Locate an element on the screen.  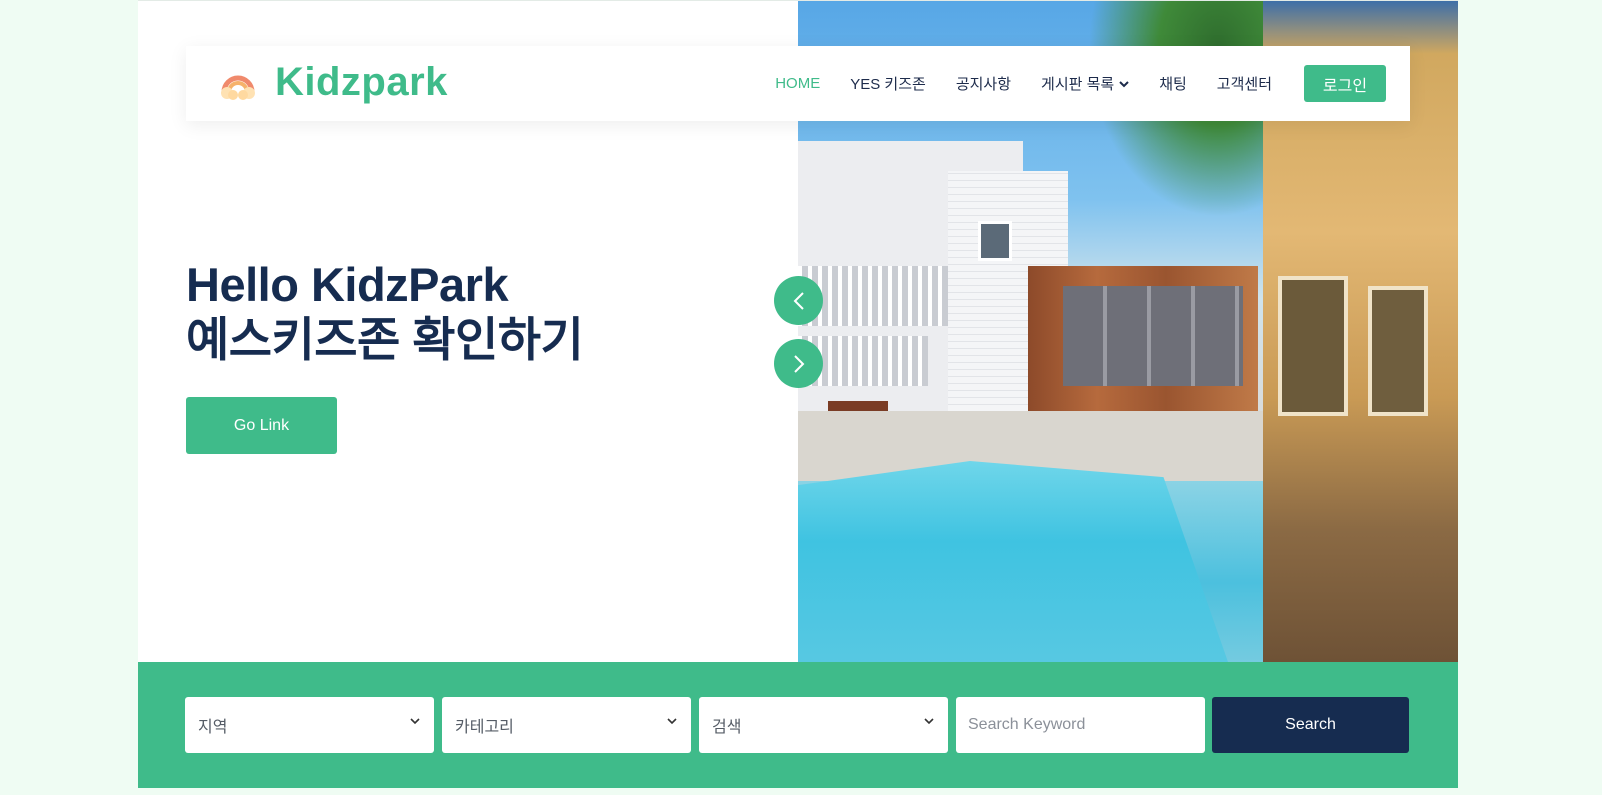
search-type-select: 검색 is located at coordinates (823, 725).